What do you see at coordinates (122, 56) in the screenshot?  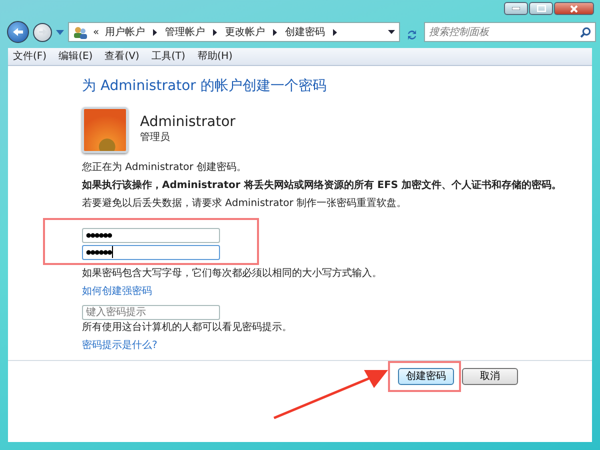 I see `menu-item: 查看(V)` at bounding box center [122, 56].